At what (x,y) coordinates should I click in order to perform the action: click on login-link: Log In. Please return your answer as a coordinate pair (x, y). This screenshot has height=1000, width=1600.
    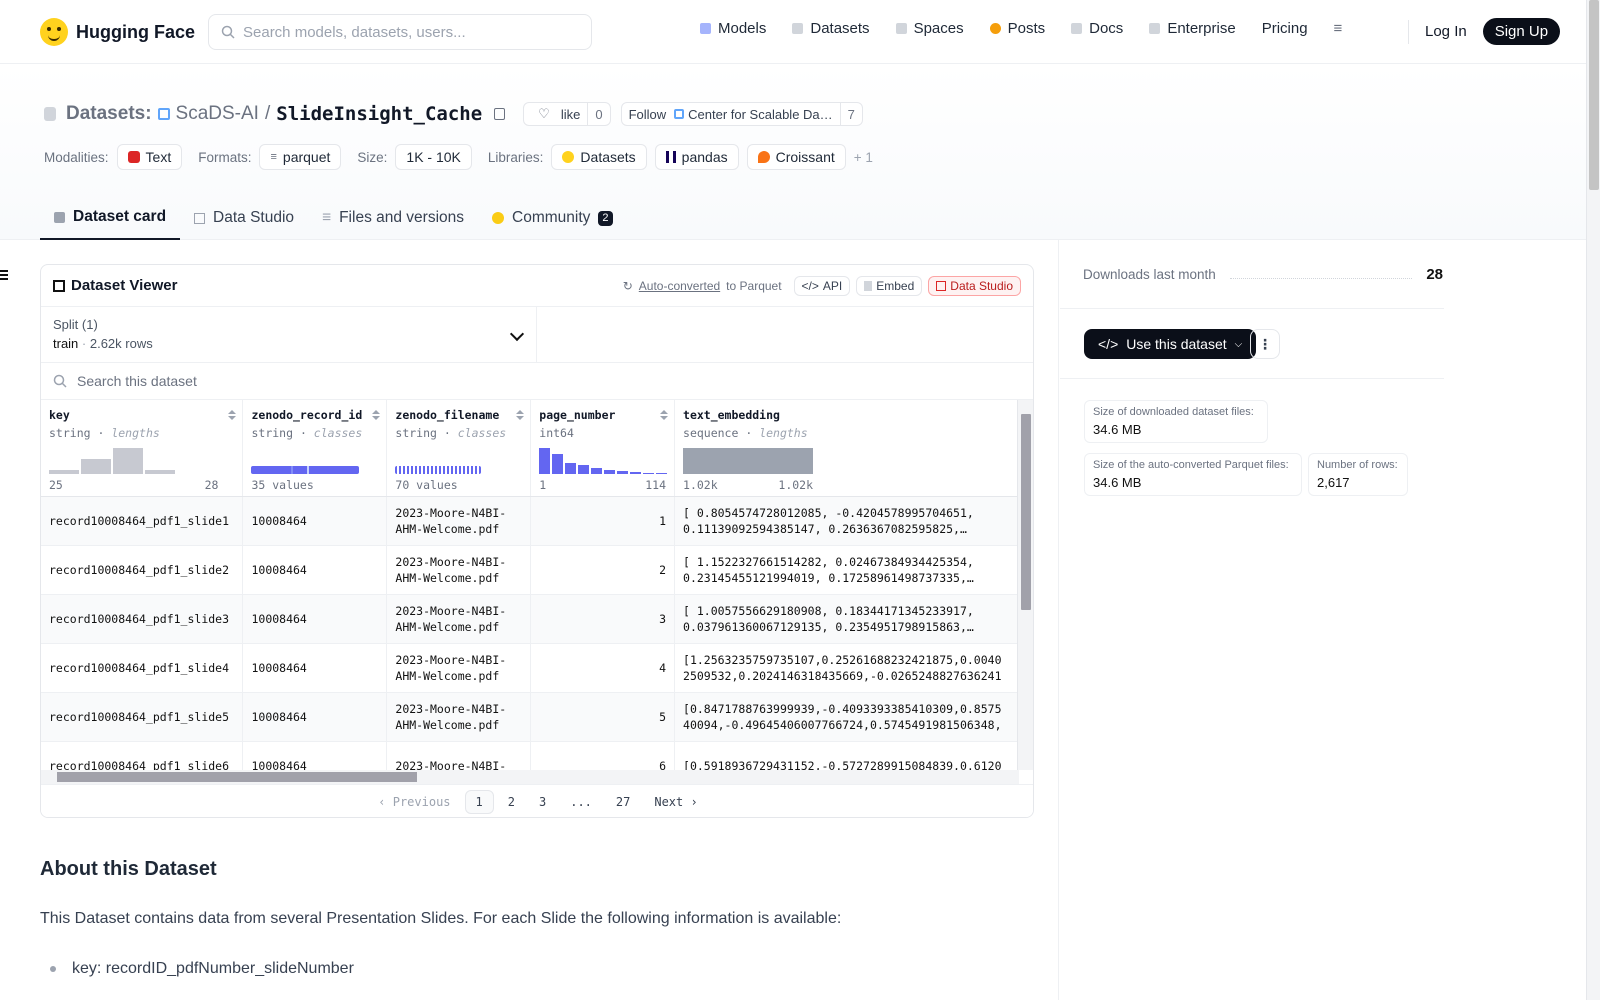
    Looking at the image, I should click on (1446, 31).